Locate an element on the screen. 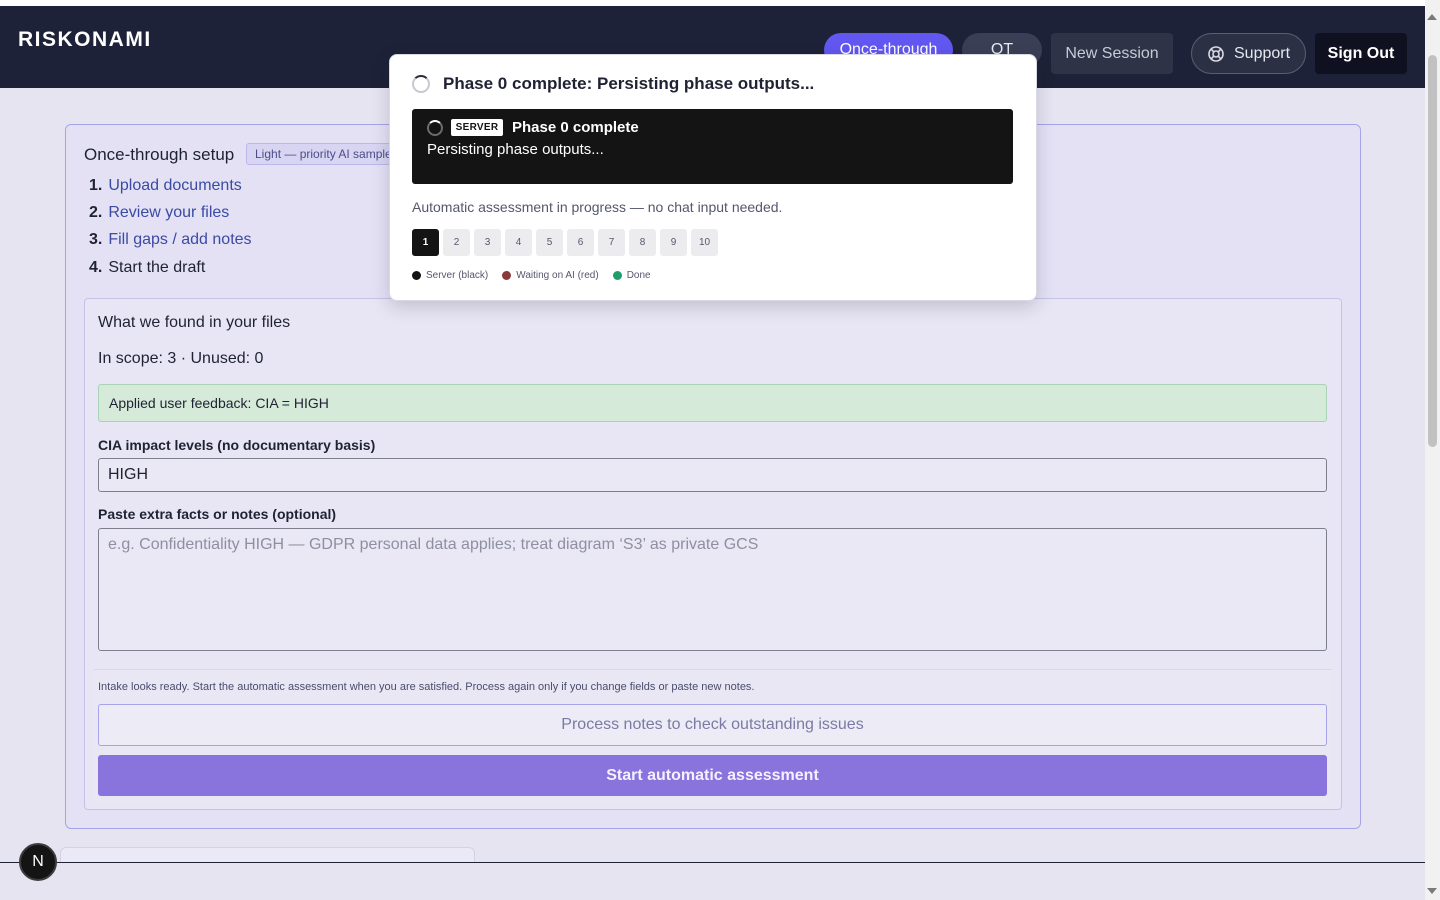 The width and height of the screenshot is (1440, 900). legend-item: Waiting on AI (red) is located at coordinates (550, 275).